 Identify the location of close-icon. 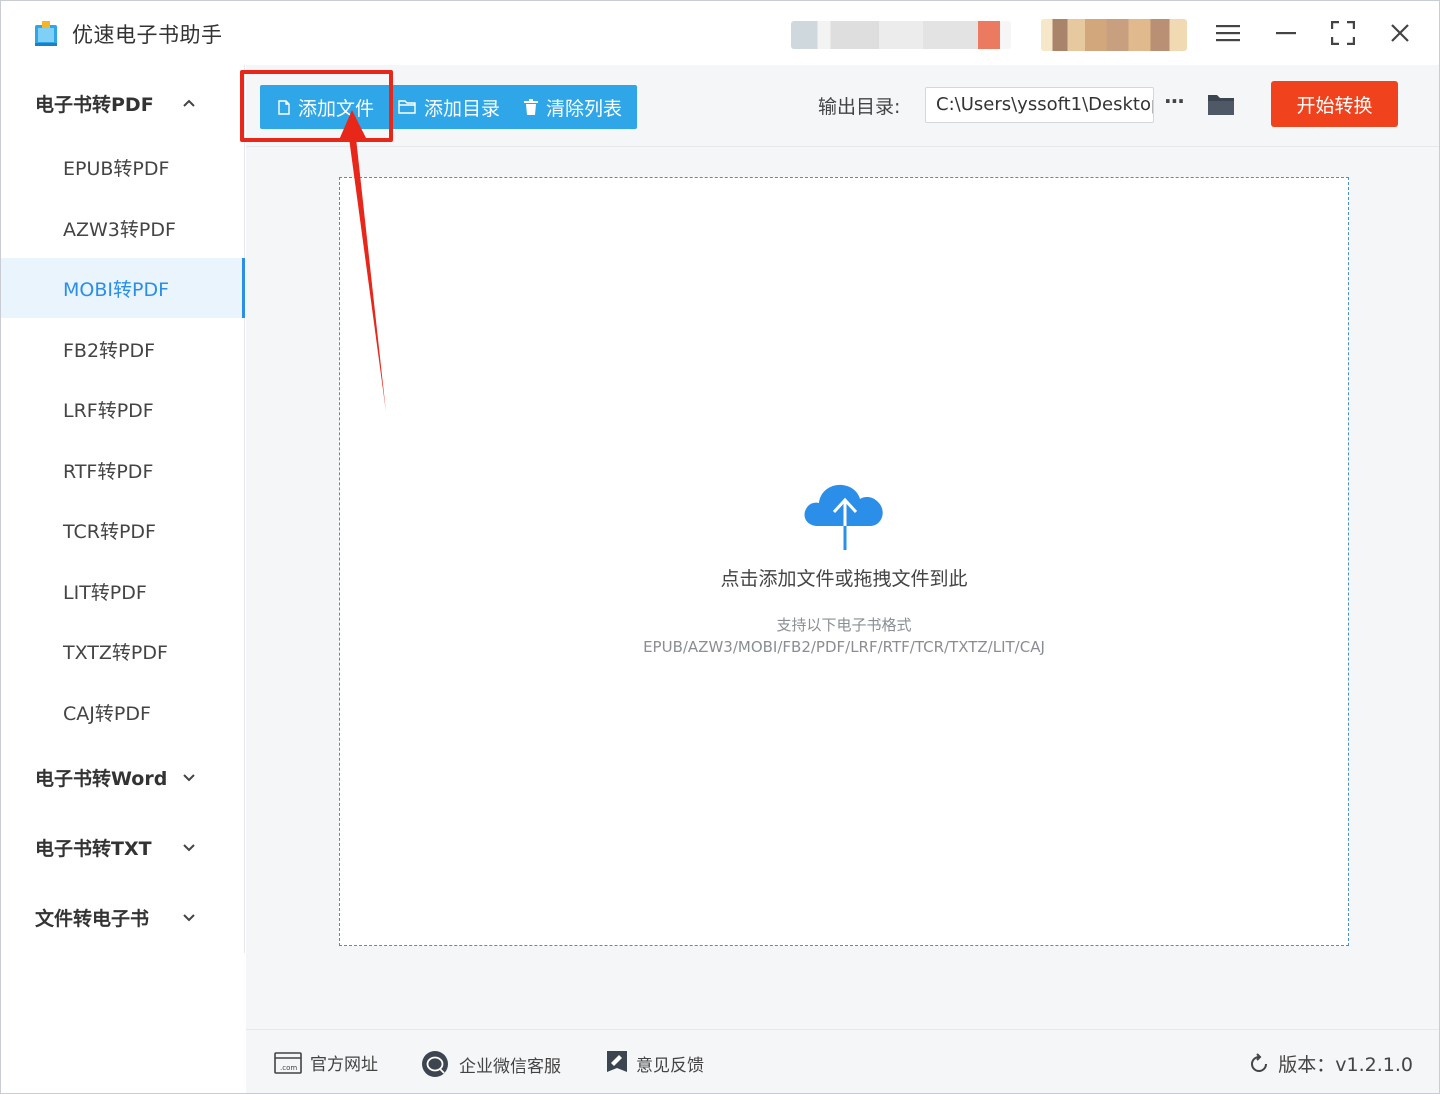
(1400, 33).